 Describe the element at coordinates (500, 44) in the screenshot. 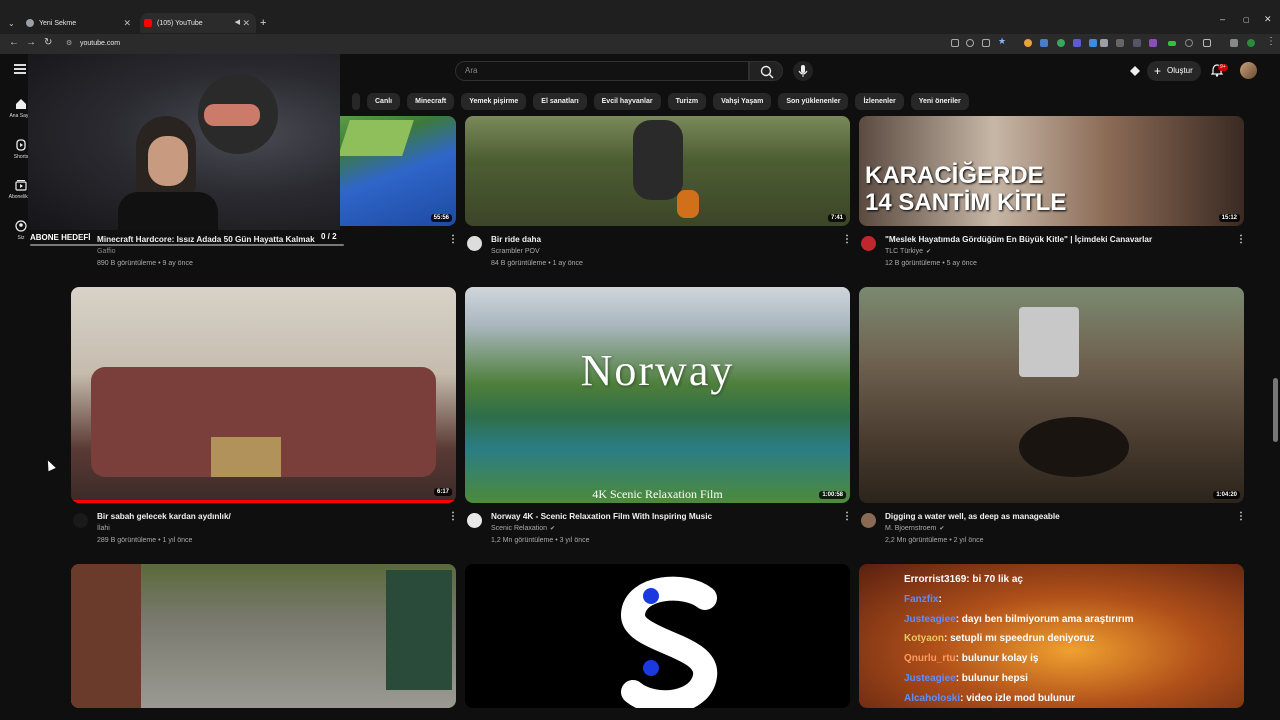

I see `url-field: ⚙ youtube.com` at that location.